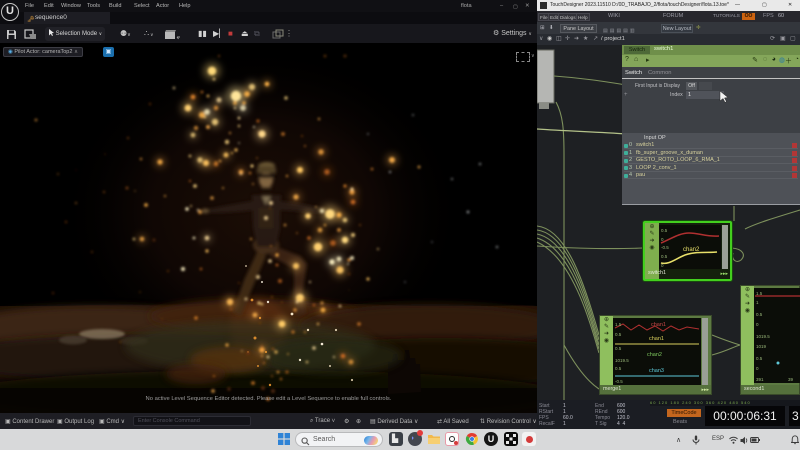  I want to click on svg-text: 39, so click(791, 379).